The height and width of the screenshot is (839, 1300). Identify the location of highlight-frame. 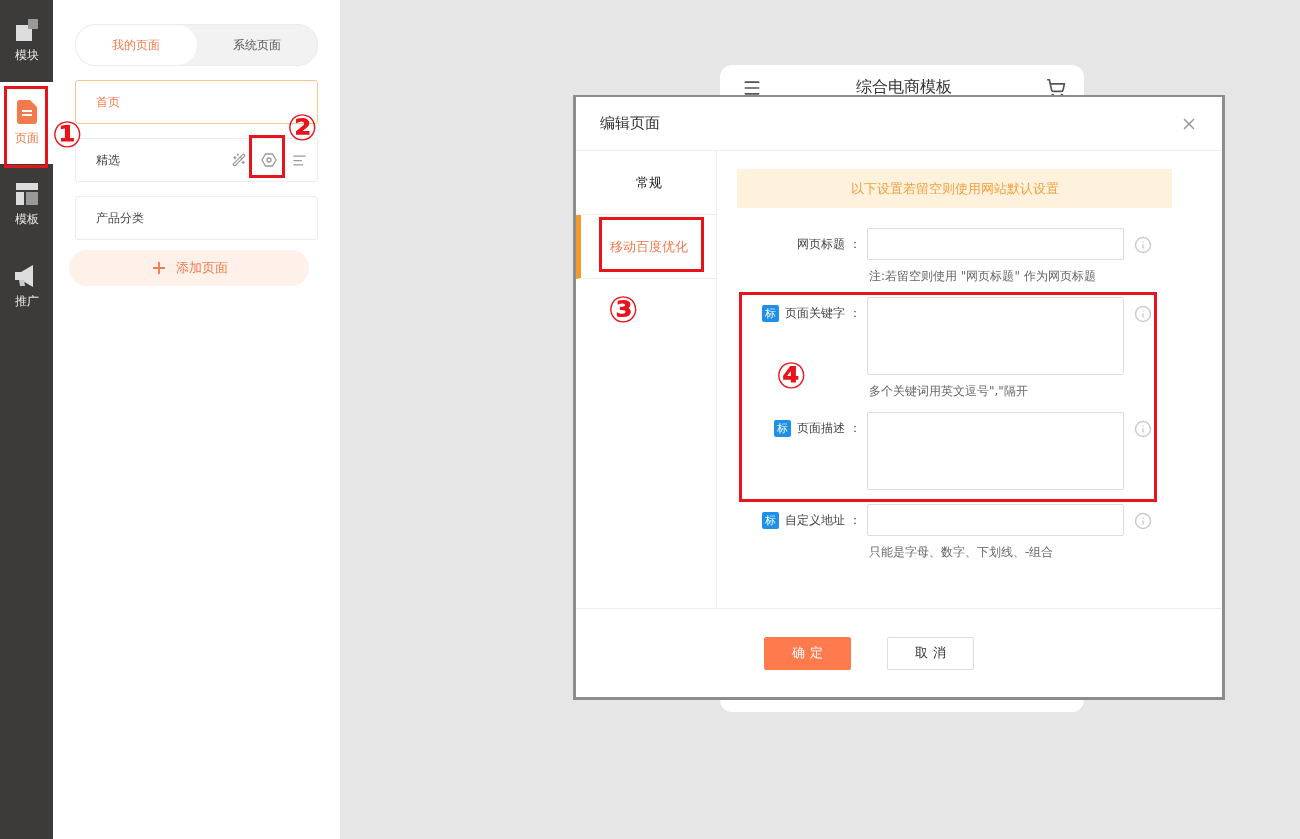
(267, 156).